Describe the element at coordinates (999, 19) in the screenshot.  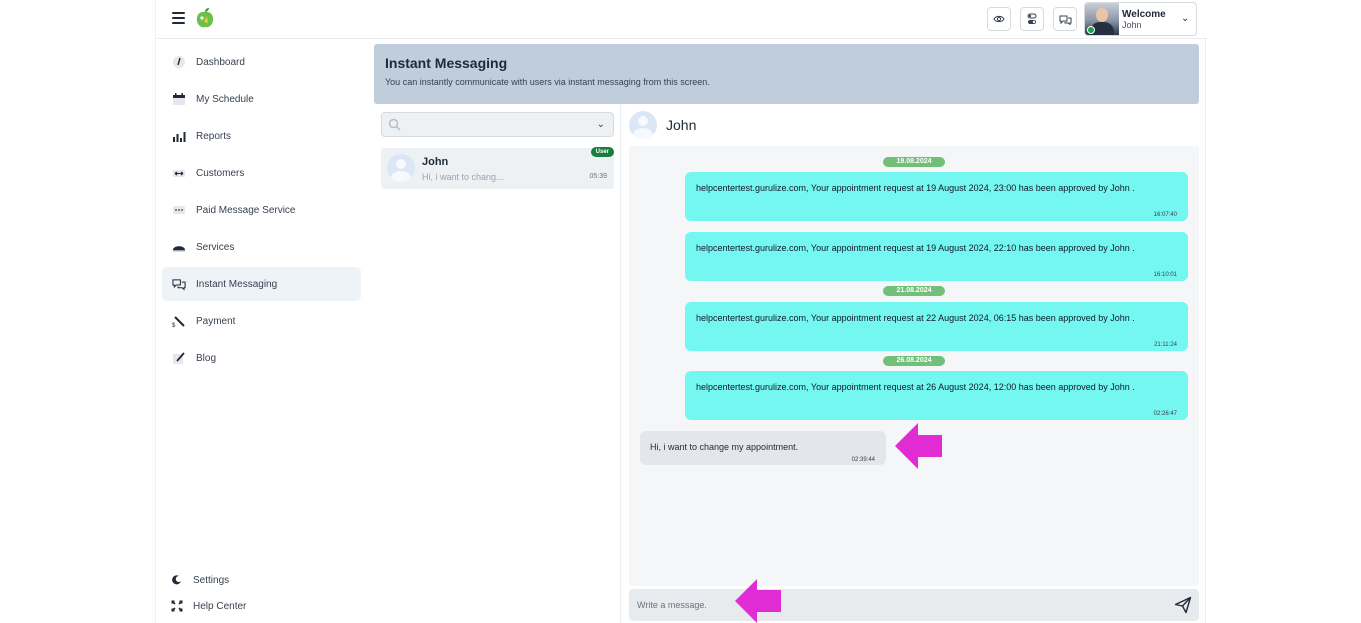
I see `eye-icon` at that location.